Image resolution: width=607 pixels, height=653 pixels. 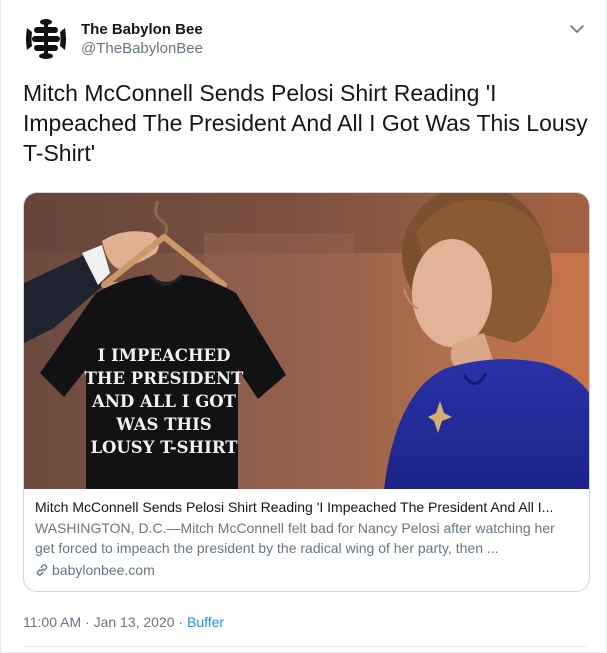 What do you see at coordinates (163, 424) in the screenshot?
I see `shirt-line: WAS THIS` at bounding box center [163, 424].